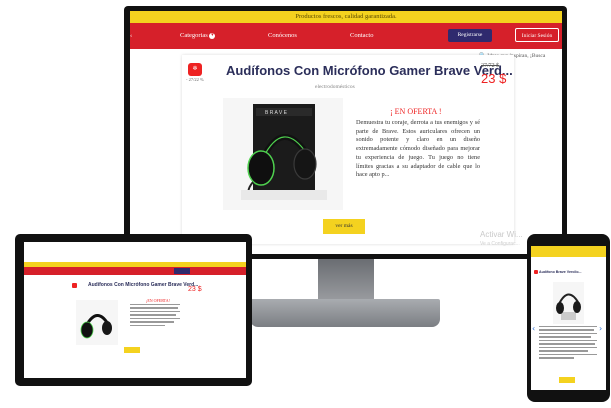 Image resolution: width=611 pixels, height=408 pixels. What do you see at coordinates (158, 300) in the screenshot?
I see `tablet-offer-label: ¡EN OFERTA!` at bounding box center [158, 300].